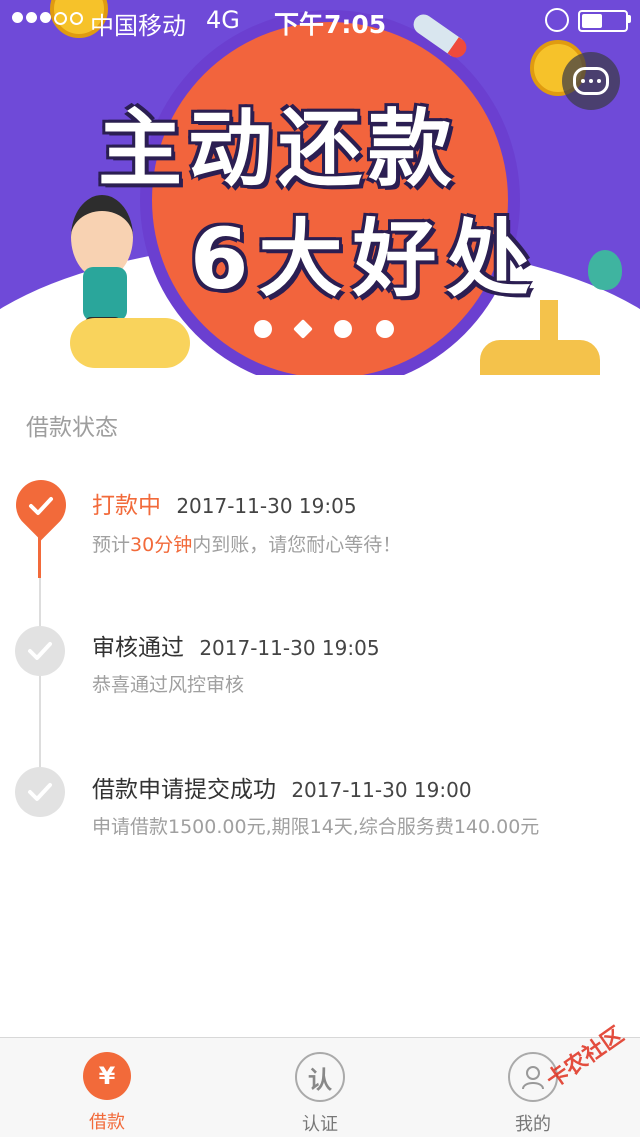  Describe the element at coordinates (138, 648) in the screenshot. I see `timeline-status: 审核通过` at that location.